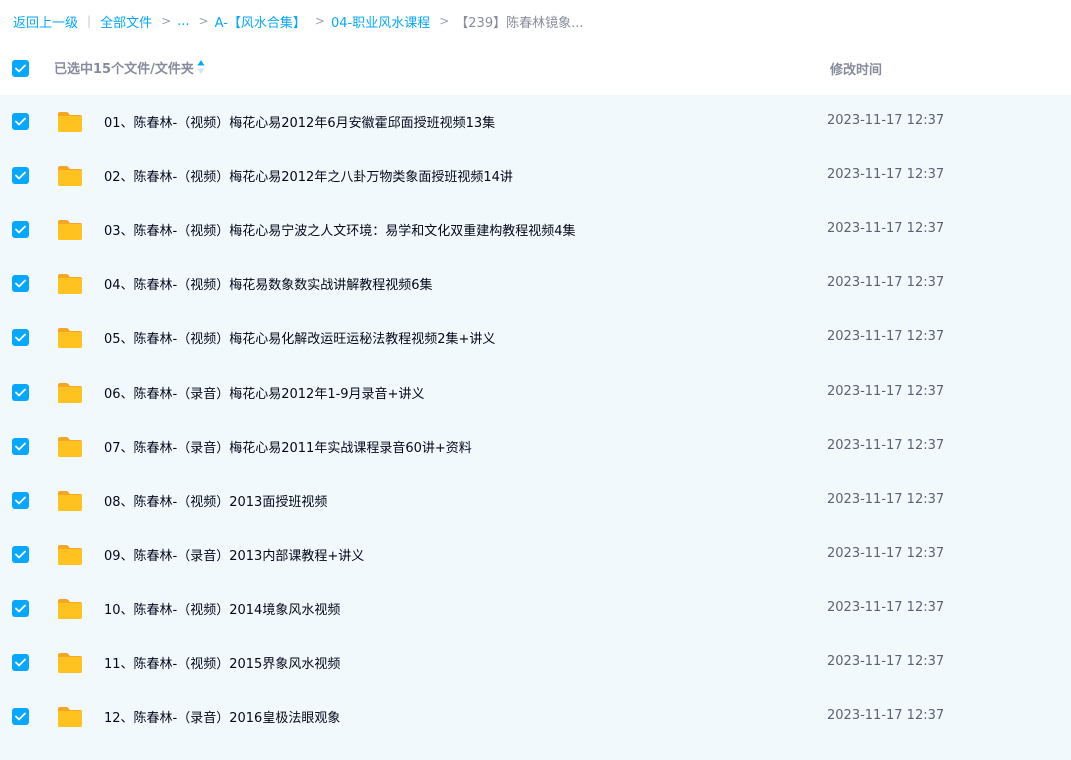 This screenshot has width=1071, height=760. I want to click on file-name: 09、陈春林-（录音）2013内部课教程+讲义, so click(234, 554).